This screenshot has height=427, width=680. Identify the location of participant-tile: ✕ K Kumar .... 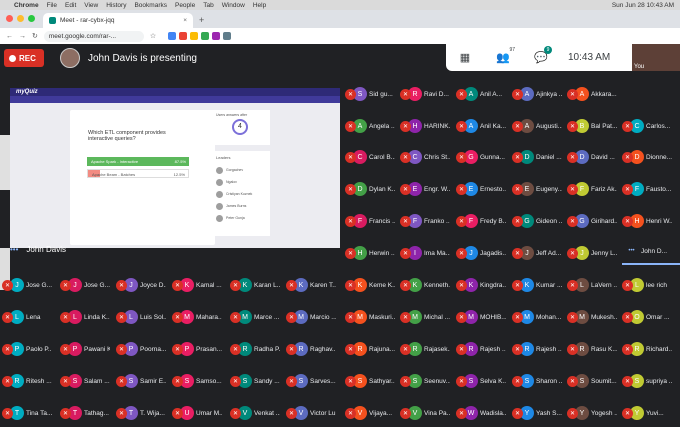
(537, 285).